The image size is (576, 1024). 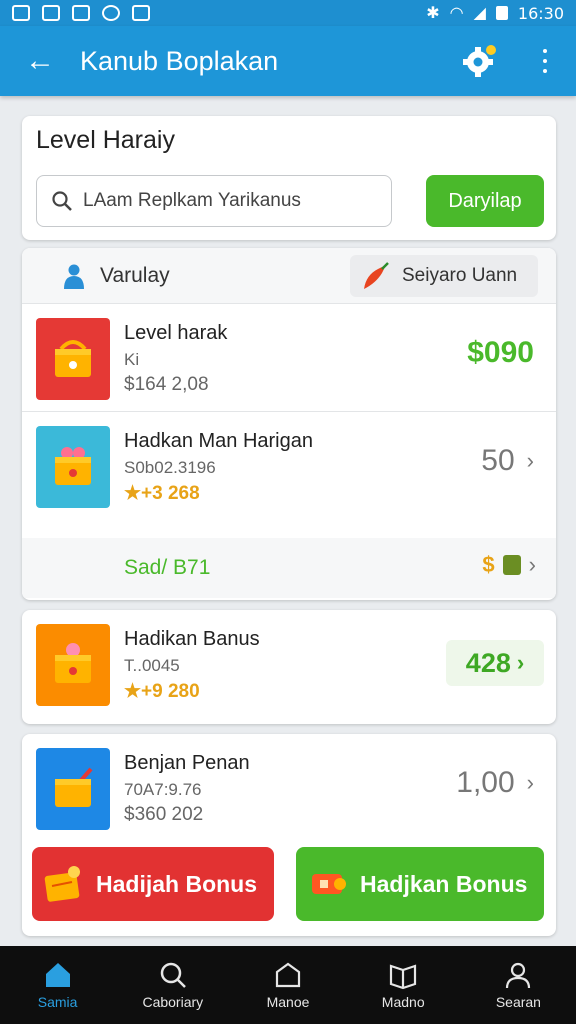 I want to click on clock: 16:30, so click(x=540, y=13).